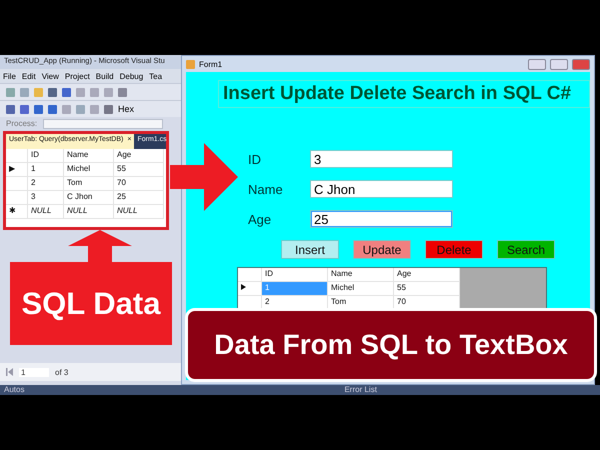 The width and height of the screenshot is (600, 450). I want to click on data-callout: Data From SQL to TextBox, so click(391, 345).